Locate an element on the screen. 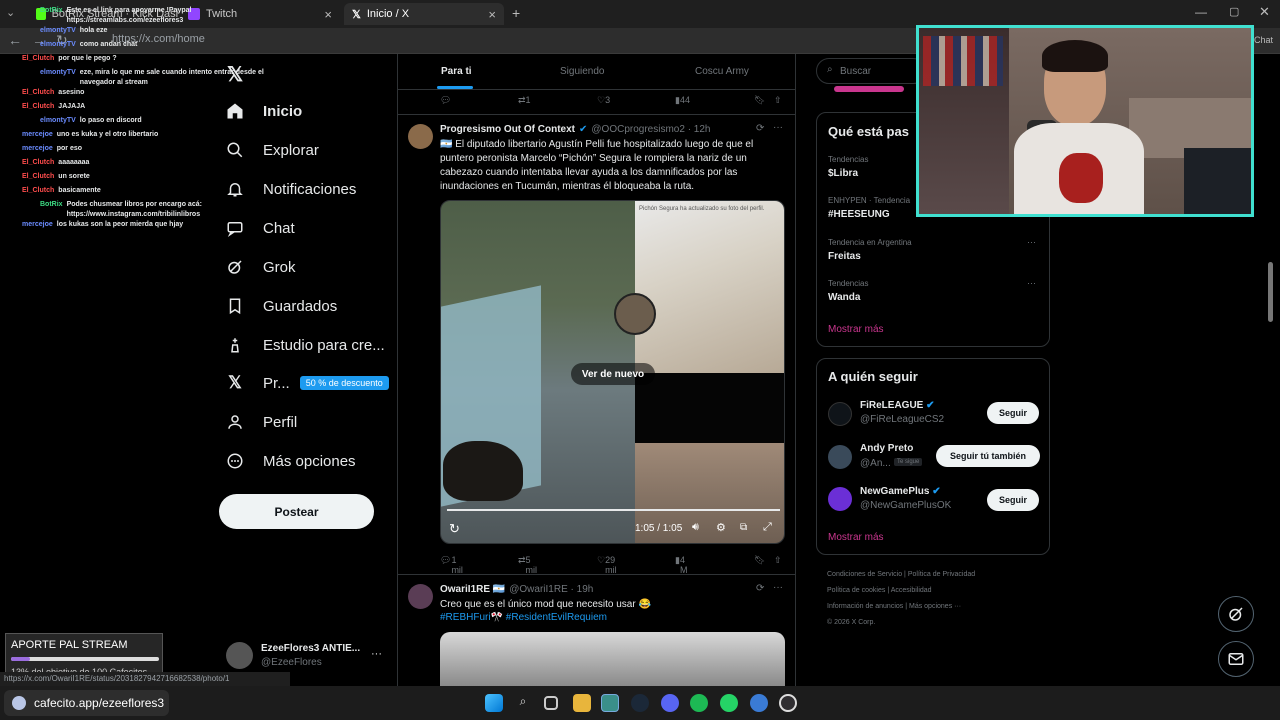 Image resolution: width=1280 pixels, height=720 pixels. like-count: ♡ 29 mil is located at coordinates (607, 565).